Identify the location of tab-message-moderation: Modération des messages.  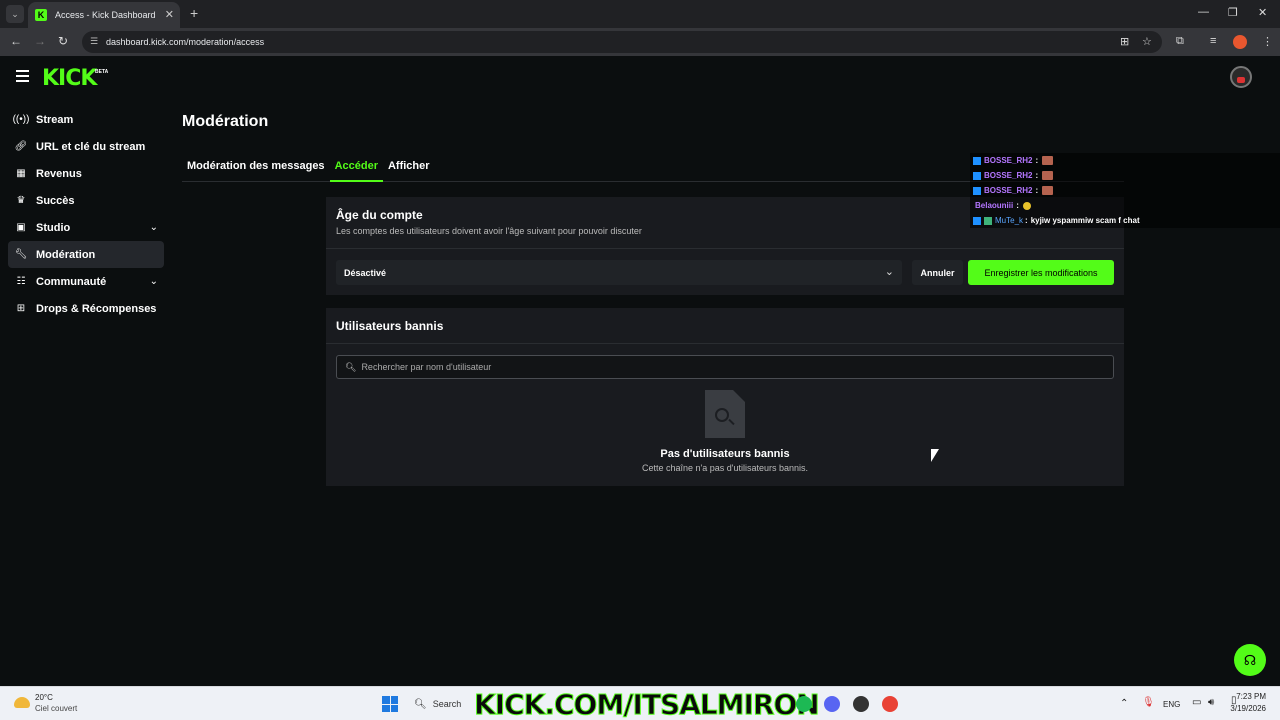
(256, 169).